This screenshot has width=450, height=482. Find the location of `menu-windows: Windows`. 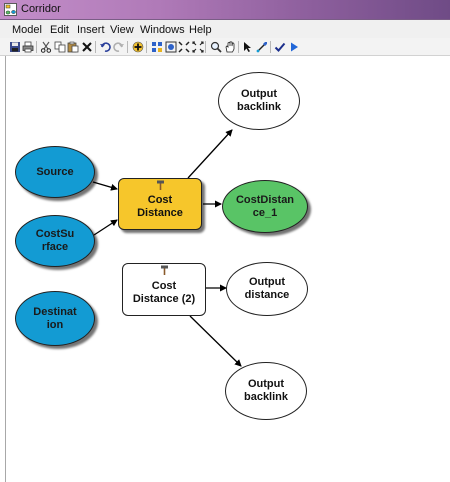

menu-windows: Windows is located at coordinates (162, 30).